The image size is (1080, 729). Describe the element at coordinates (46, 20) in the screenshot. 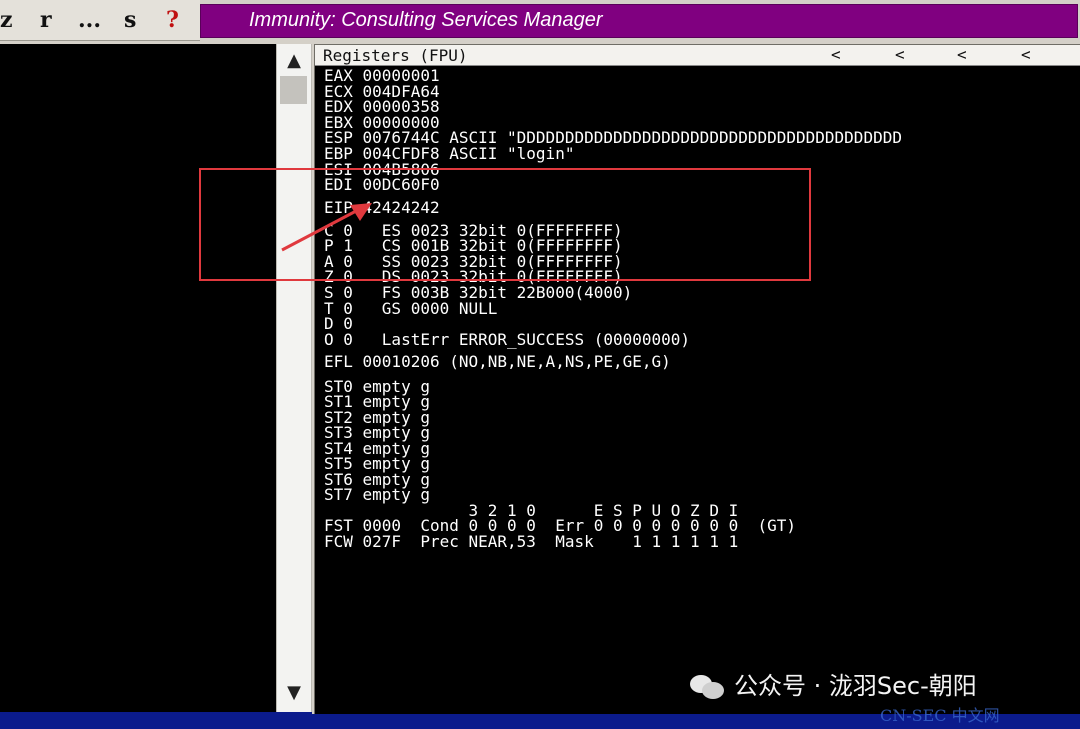

I see `toolbar-button-r: r` at that location.